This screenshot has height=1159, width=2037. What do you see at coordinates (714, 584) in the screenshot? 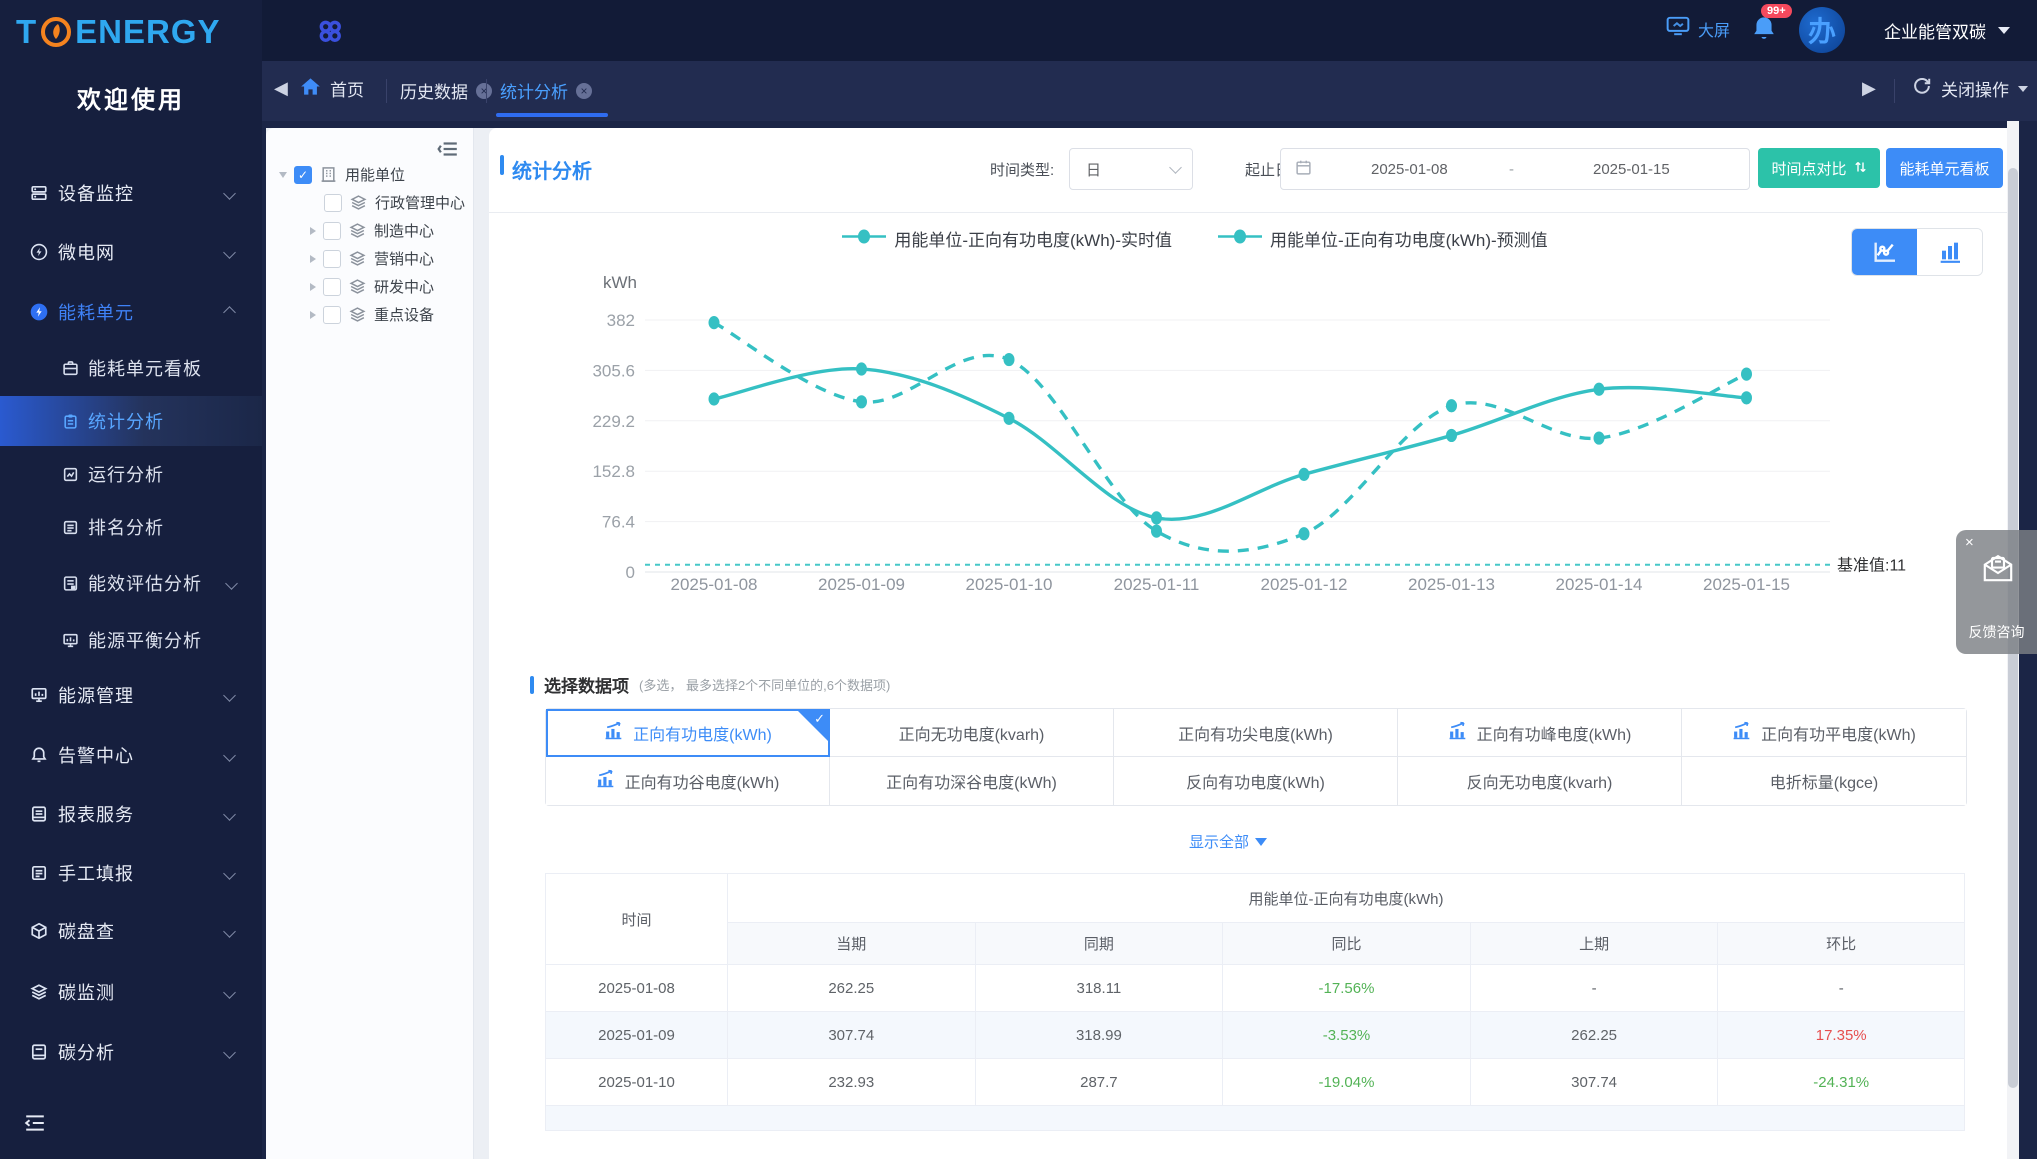
I see `svg-text: 2025-01-08` at bounding box center [714, 584].